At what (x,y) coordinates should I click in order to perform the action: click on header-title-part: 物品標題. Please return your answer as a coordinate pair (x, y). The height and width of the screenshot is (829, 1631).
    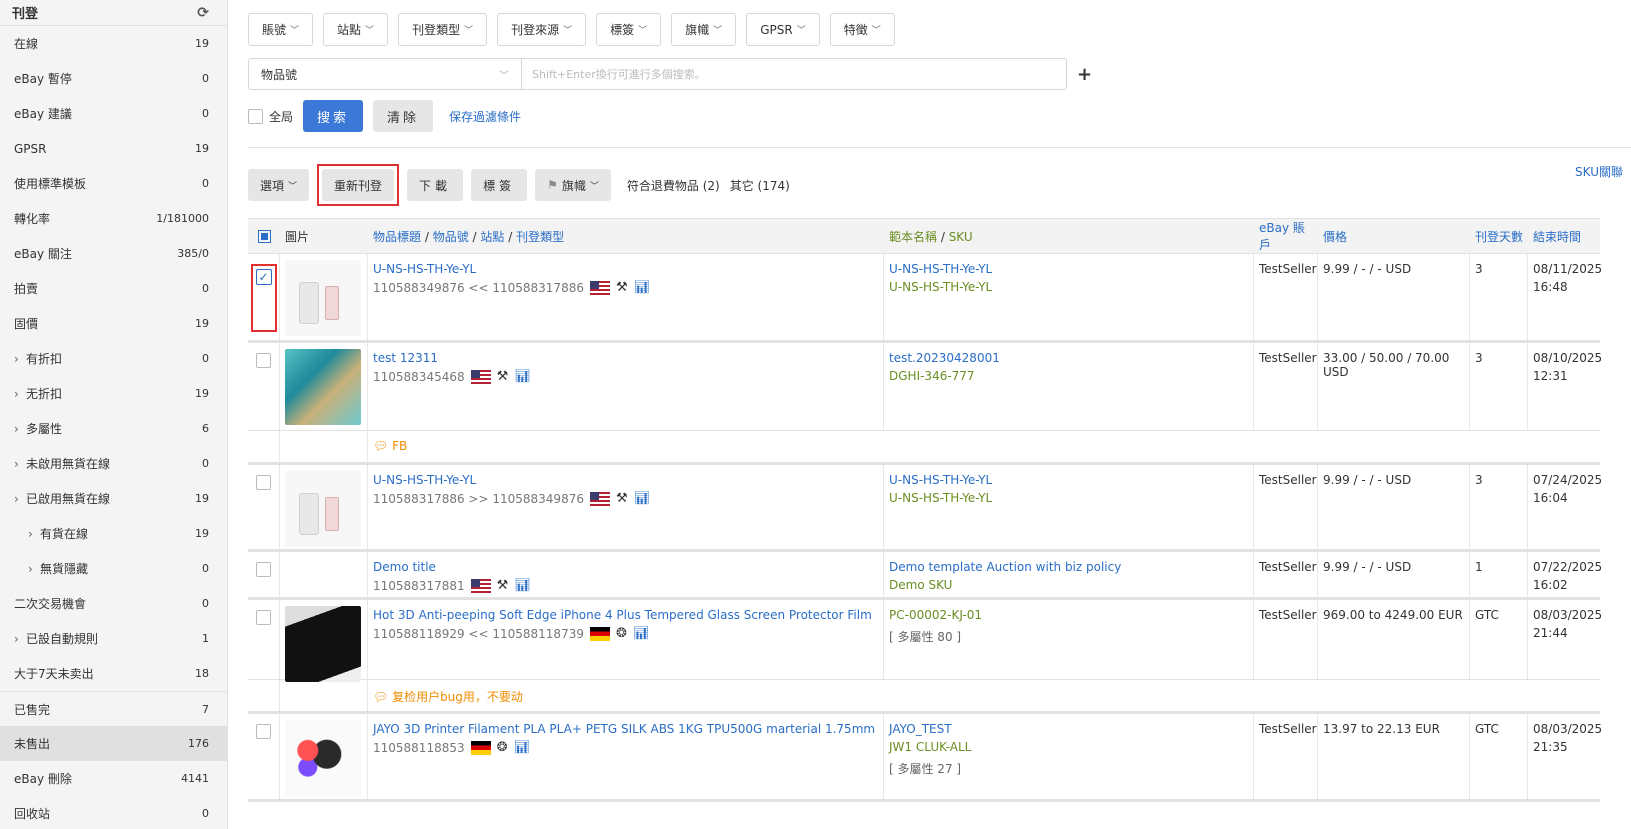
    Looking at the image, I should click on (397, 237).